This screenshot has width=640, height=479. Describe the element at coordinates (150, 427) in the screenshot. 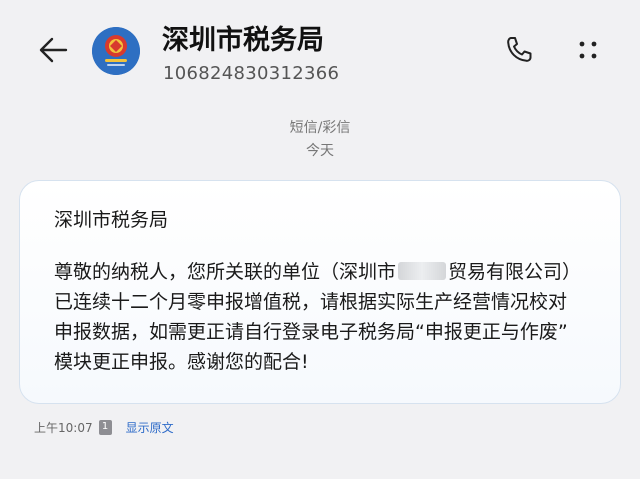

I see `show-original-link: 显示原文` at that location.